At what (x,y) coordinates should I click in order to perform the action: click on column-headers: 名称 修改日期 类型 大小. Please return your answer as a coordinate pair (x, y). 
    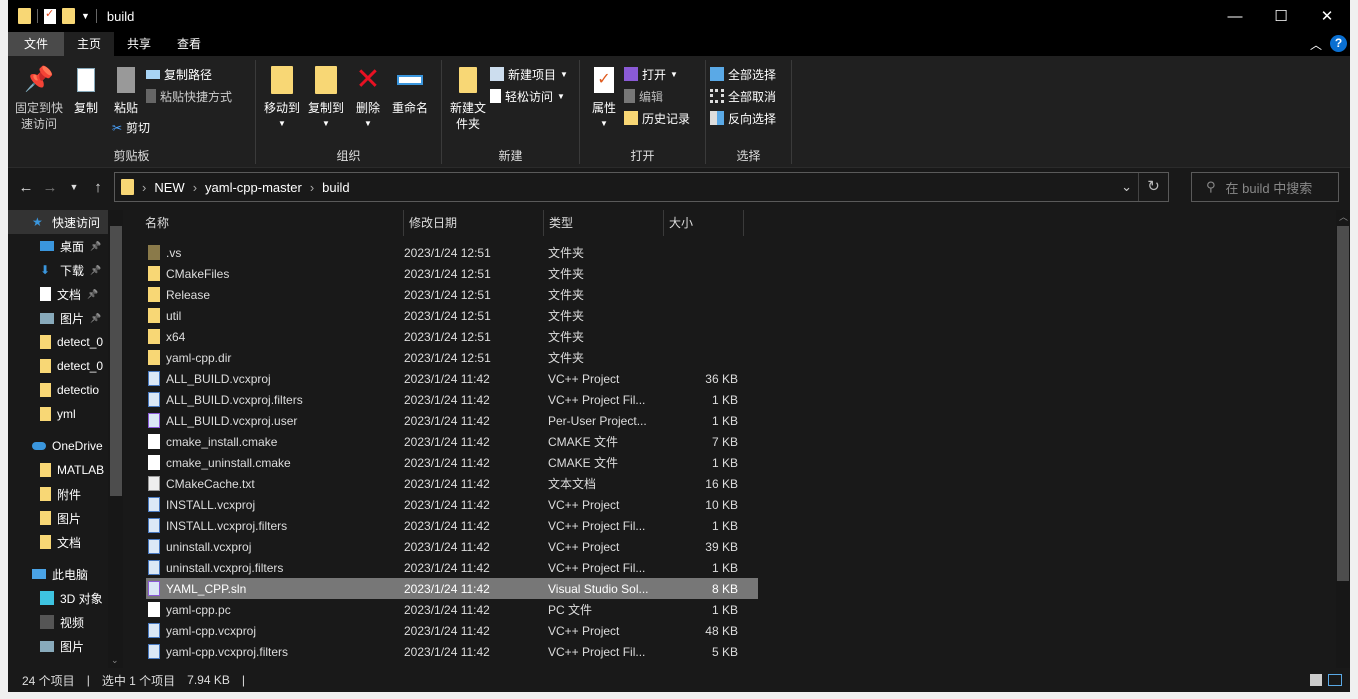
    Looking at the image, I should click on (734, 223).